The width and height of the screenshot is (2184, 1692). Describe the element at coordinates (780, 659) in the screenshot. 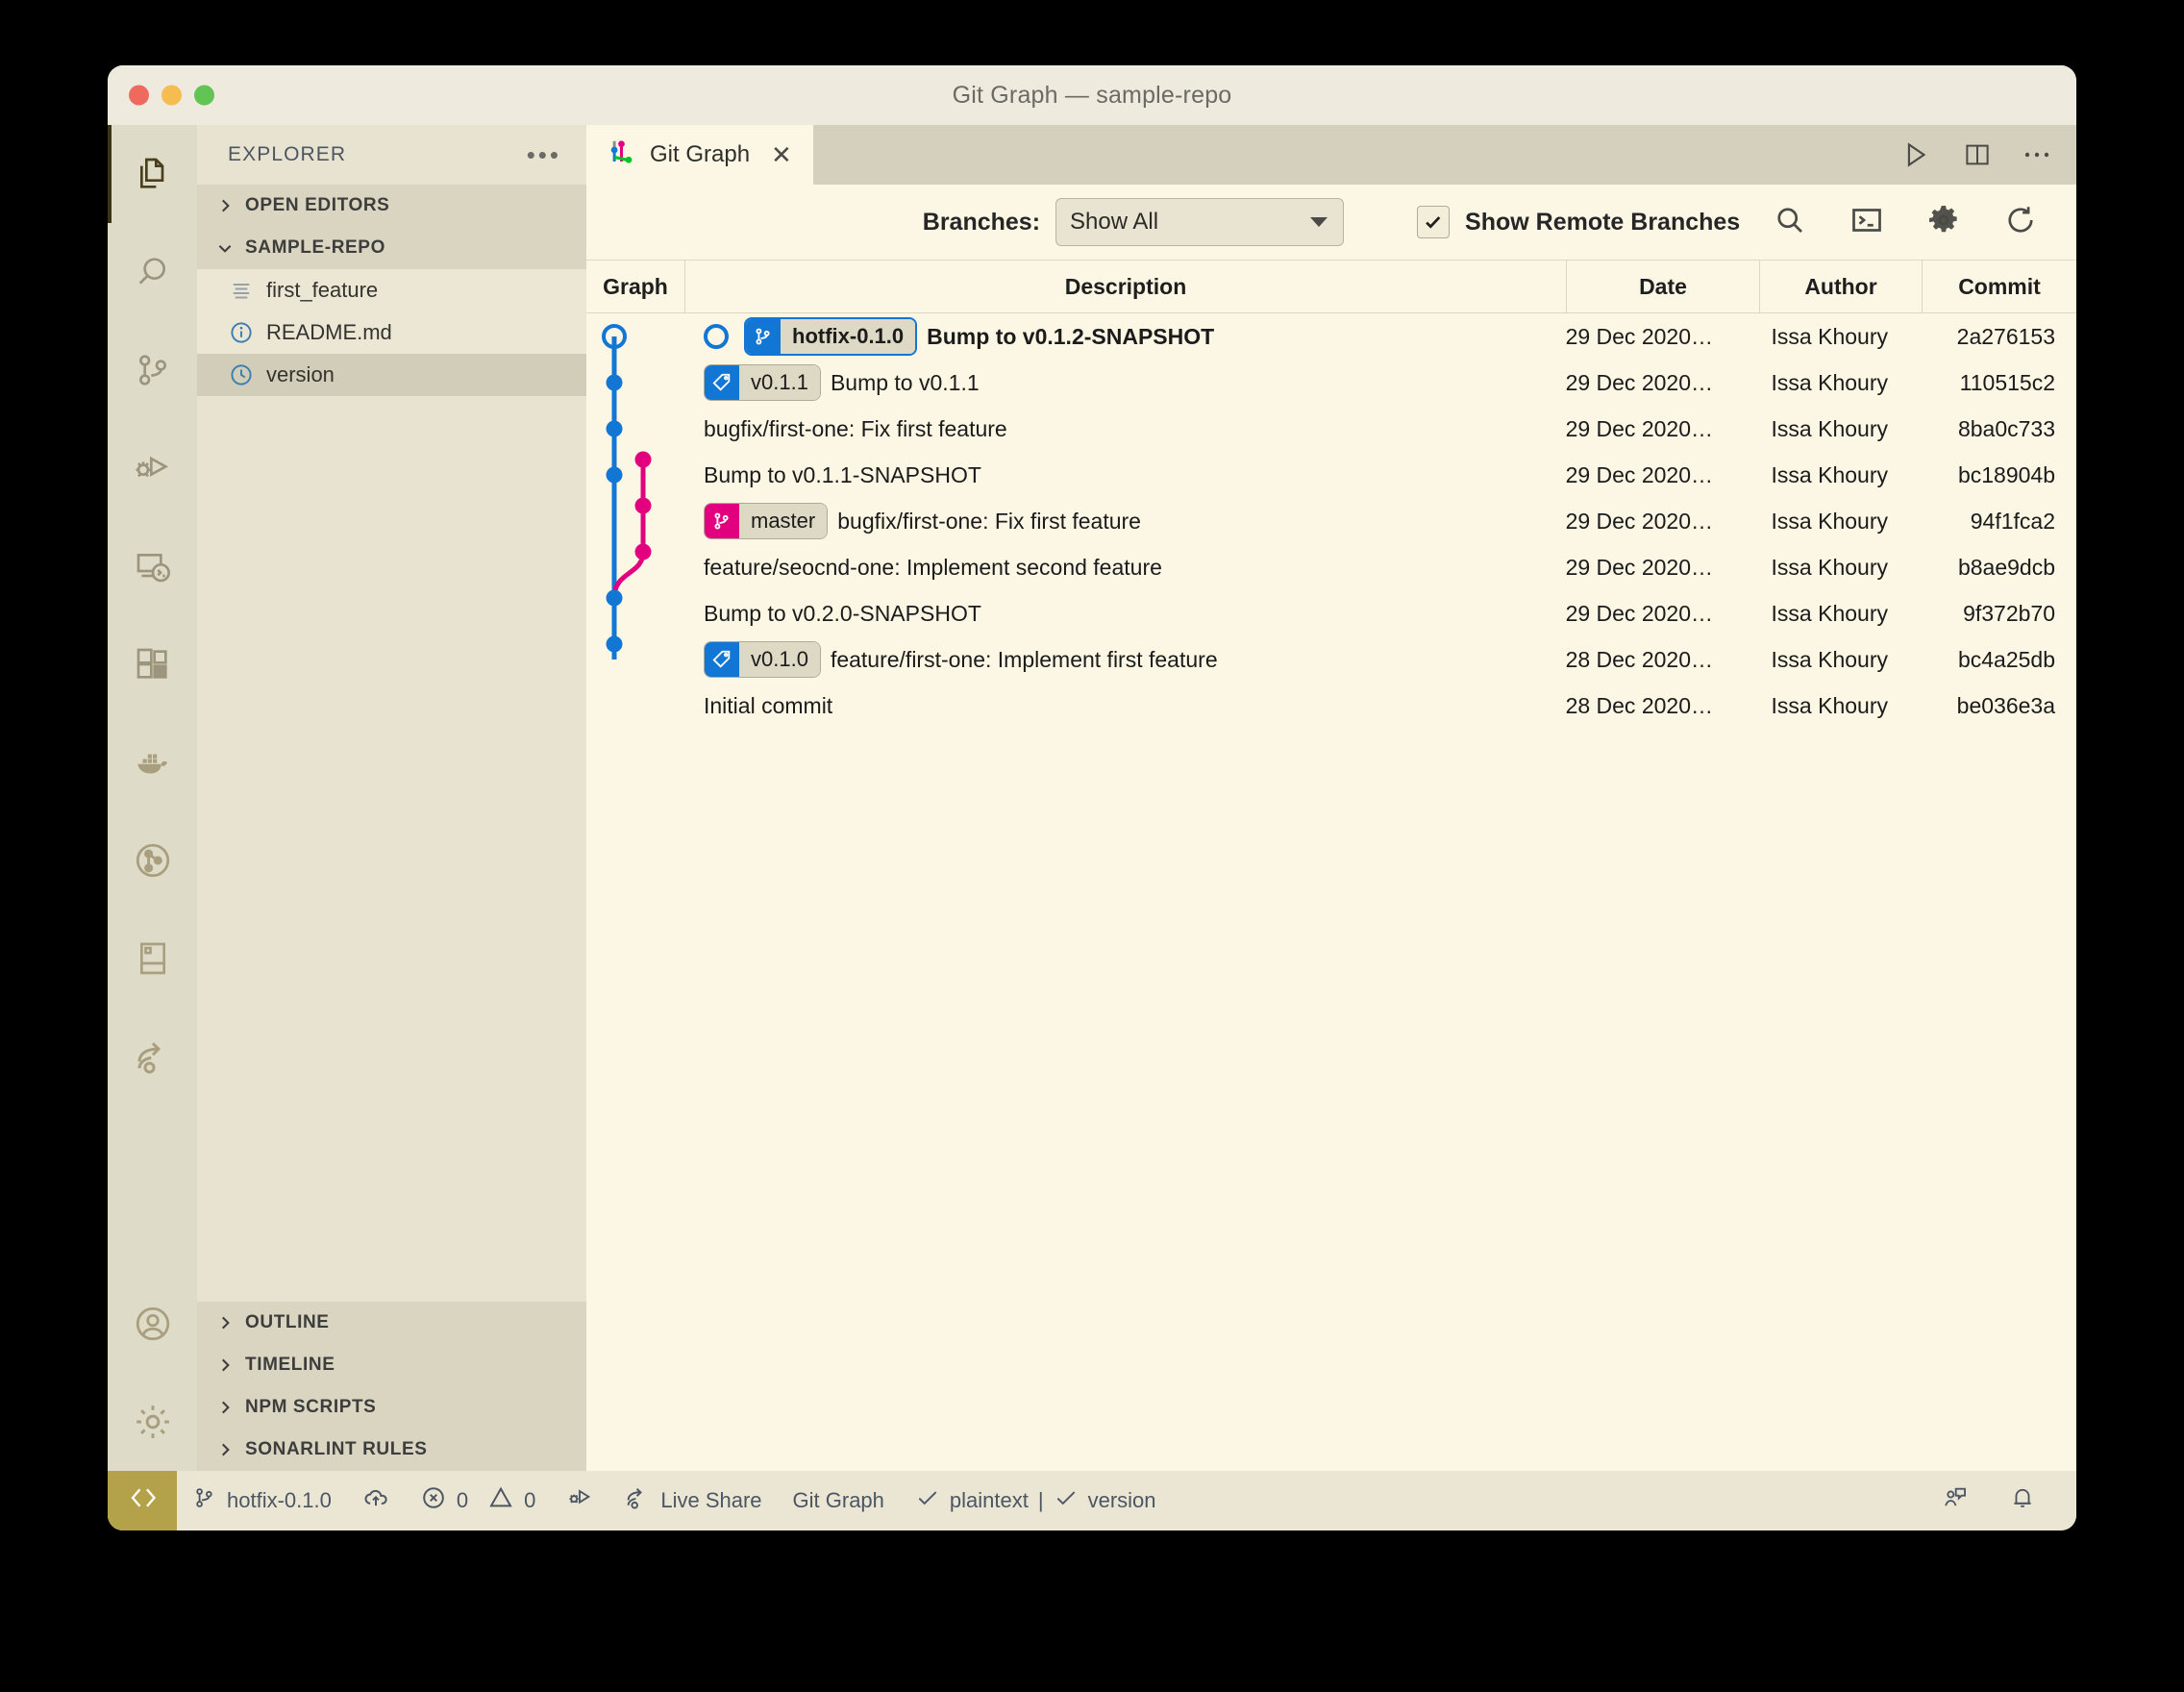

I see `ref-badge-label: v0.1.0` at that location.